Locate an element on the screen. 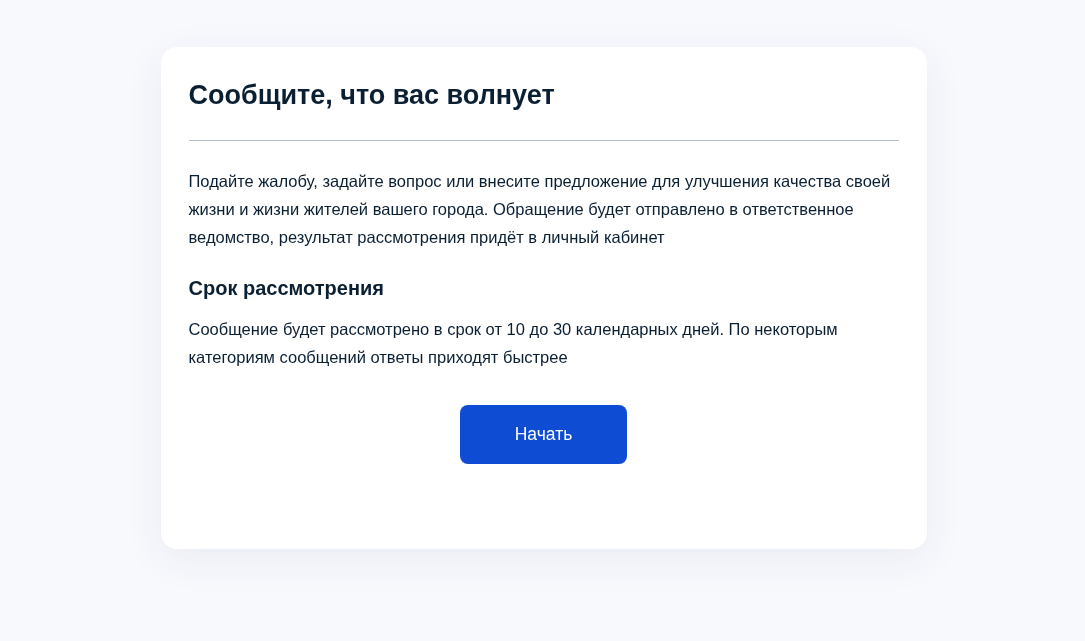 Image resolution: width=1085 pixels, height=641 pixels. section-text: Сообщение будет рассмотрено в срок от 10 до 30 календарных дней. По некоторым категориям сообщений ответы приходят быстрее is located at coordinates (513, 343).